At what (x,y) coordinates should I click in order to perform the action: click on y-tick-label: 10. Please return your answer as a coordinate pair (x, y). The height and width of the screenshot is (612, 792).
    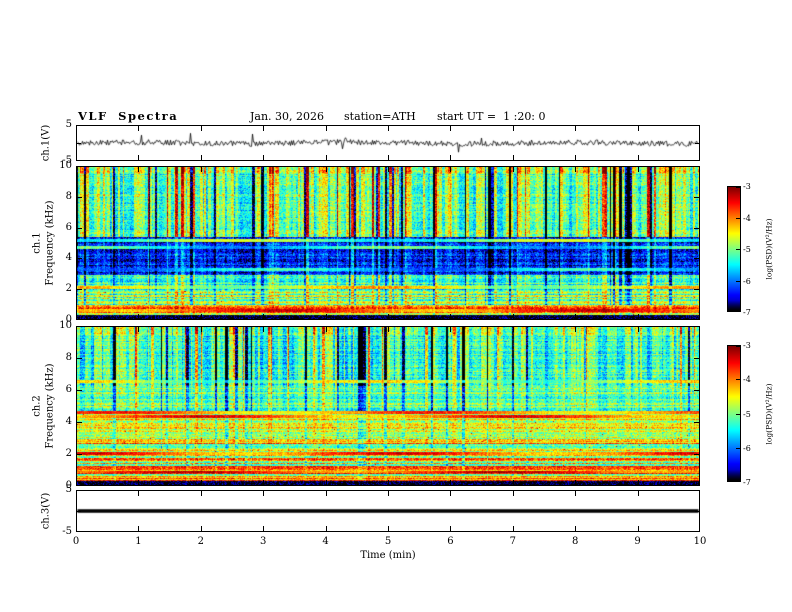
    Looking at the image, I should click on (65, 325).